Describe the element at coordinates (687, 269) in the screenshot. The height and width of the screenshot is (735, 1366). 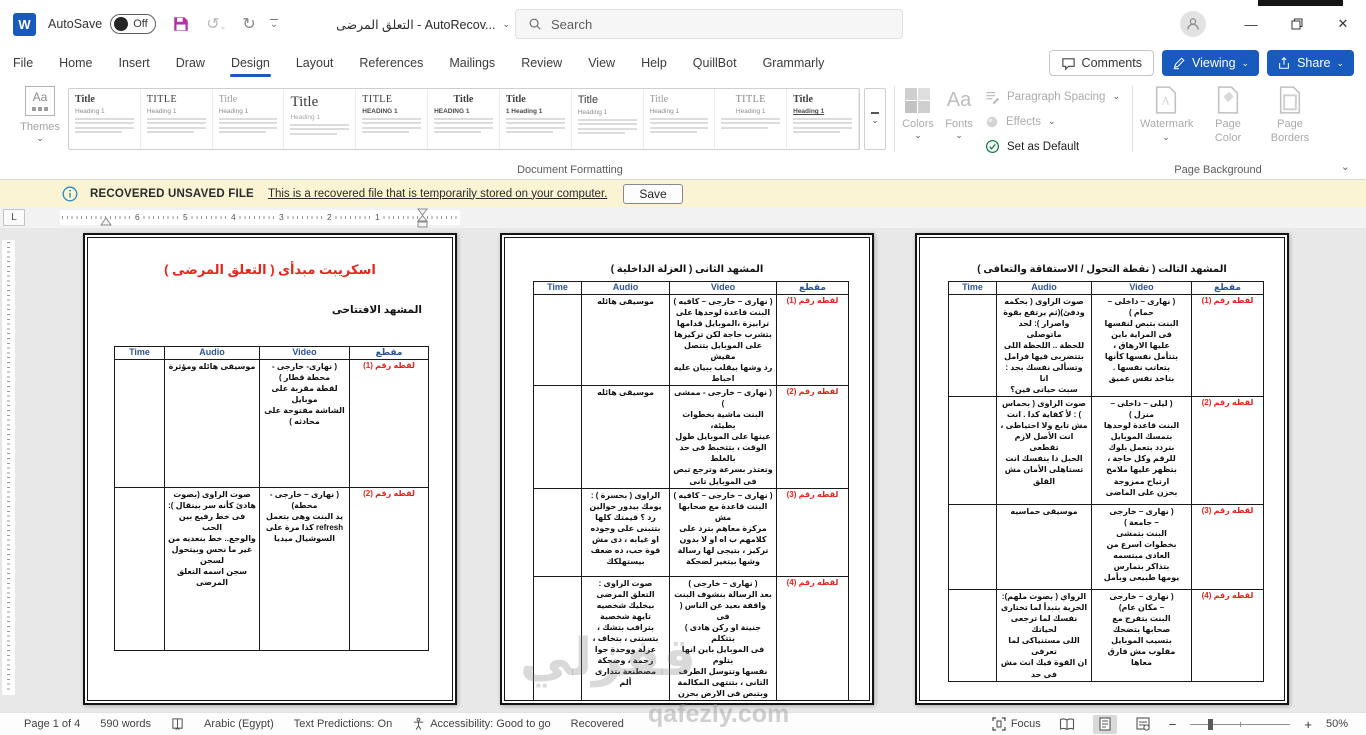
I see `scene-title: المشهد الثانى ( العزلة الداخلية )` at that location.